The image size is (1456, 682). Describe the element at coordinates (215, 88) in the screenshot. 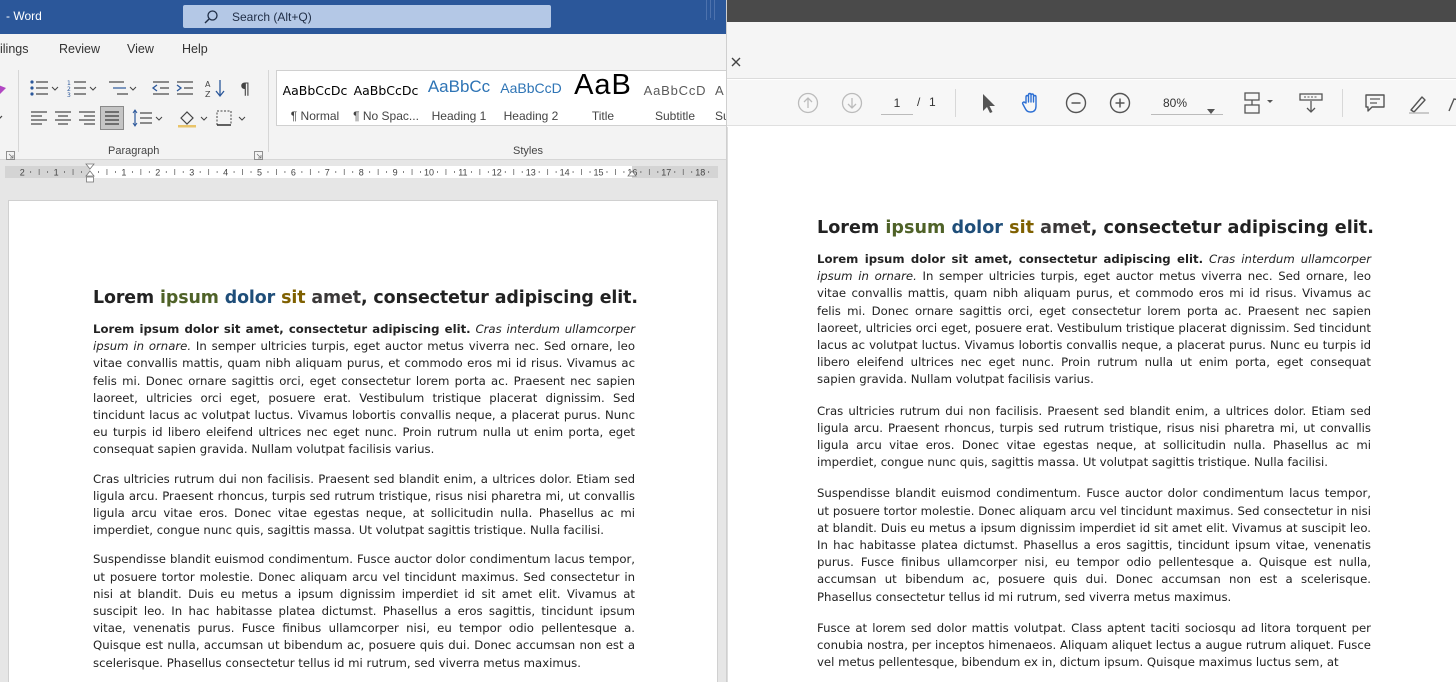

I see `sort-icon: AZ` at that location.